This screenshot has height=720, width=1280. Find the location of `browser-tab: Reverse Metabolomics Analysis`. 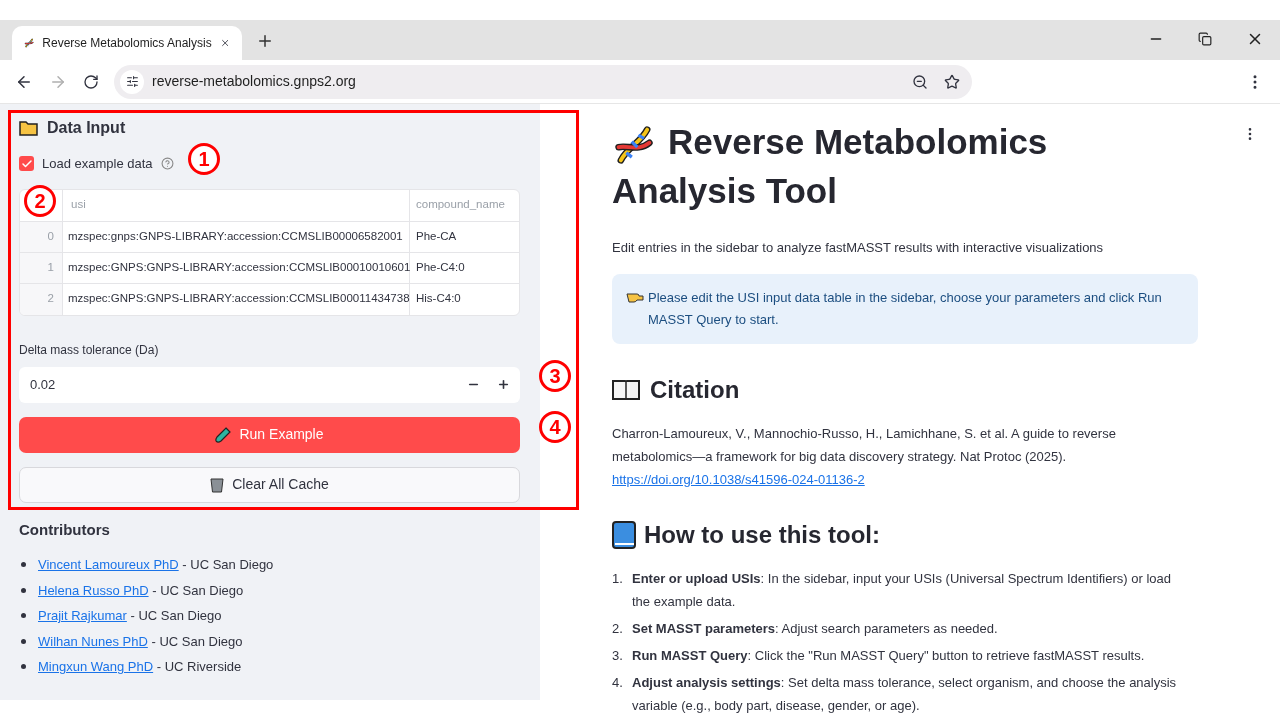

browser-tab: Reverse Metabolomics Analysis is located at coordinates (127, 43).